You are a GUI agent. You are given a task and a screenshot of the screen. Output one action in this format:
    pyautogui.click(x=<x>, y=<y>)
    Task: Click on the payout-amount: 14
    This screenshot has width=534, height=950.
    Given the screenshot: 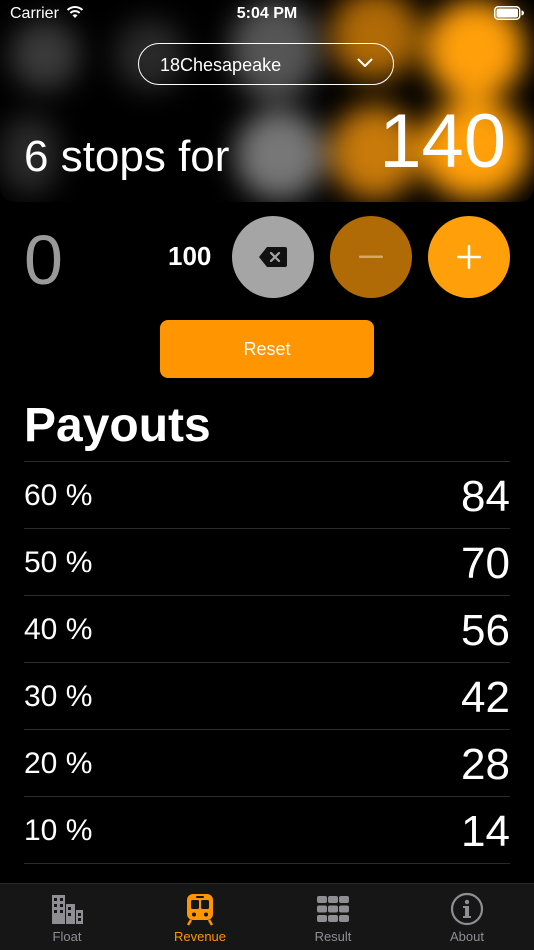 What is the action you would take?
    pyautogui.click(x=485, y=831)
    